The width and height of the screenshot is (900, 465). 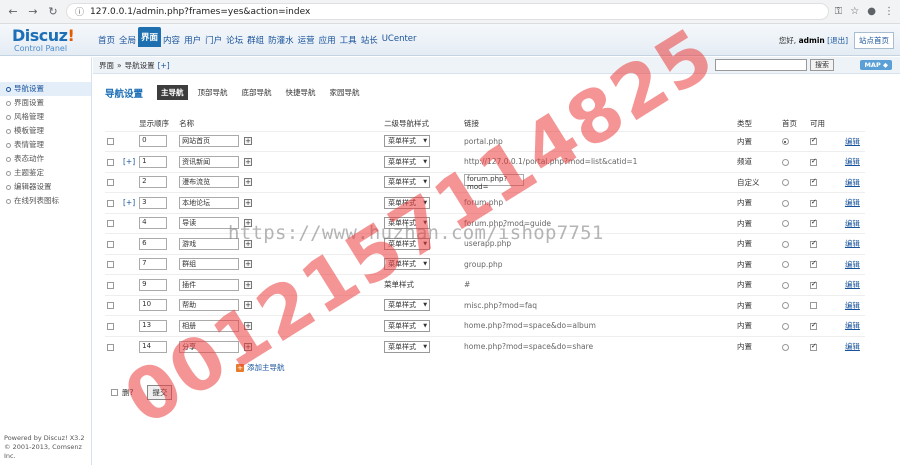 What do you see at coordinates (153, 223) in the screenshot?
I see `order-input: 4` at bounding box center [153, 223].